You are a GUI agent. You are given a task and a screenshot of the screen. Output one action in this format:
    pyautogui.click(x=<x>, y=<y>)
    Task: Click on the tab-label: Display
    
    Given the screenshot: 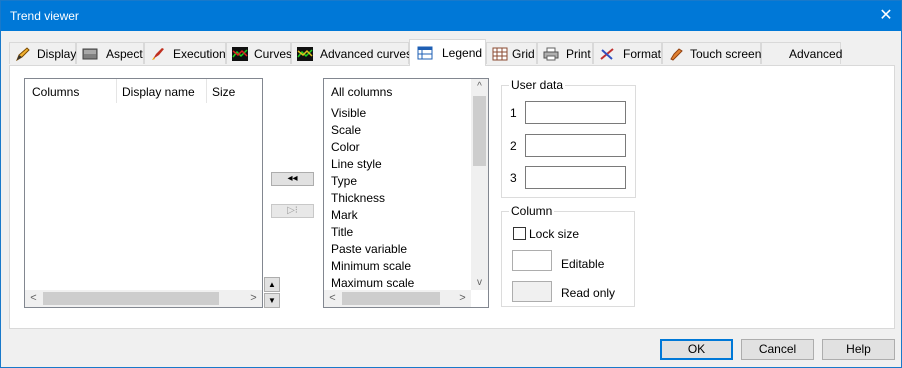 What is the action you would take?
    pyautogui.click(x=57, y=54)
    